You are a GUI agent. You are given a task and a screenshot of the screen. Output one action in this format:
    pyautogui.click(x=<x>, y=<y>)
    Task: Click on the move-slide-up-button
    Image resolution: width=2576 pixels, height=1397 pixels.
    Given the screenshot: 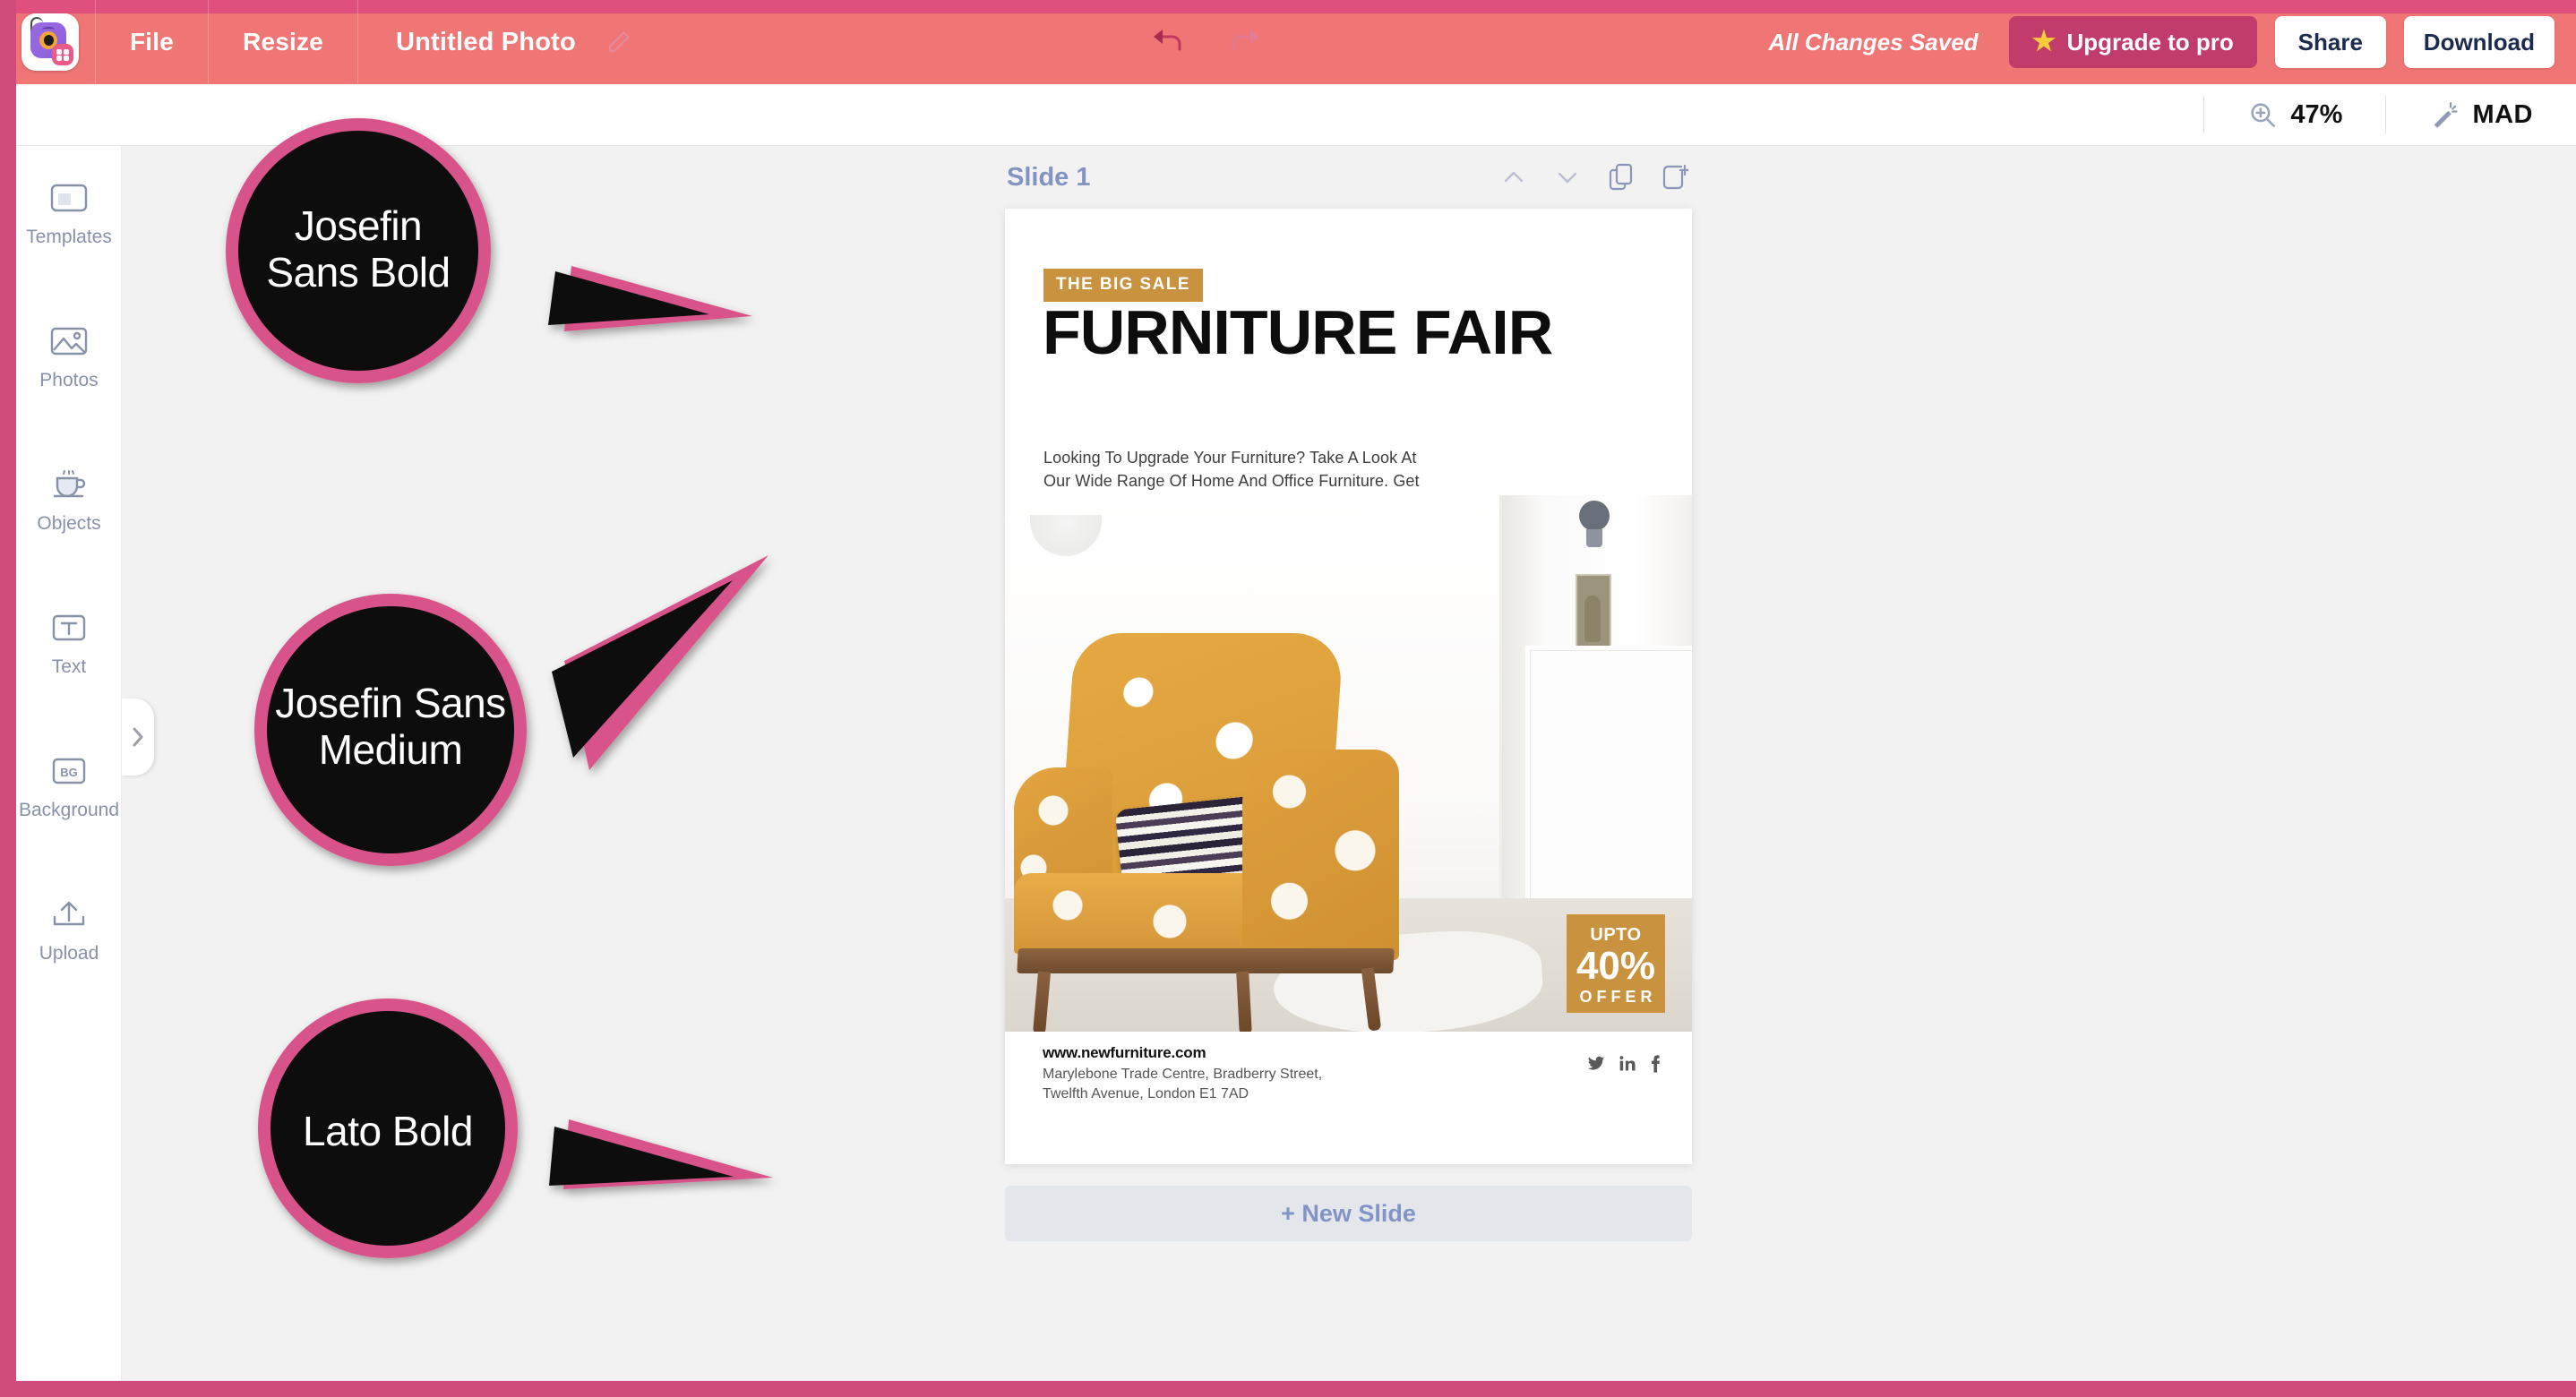 What is the action you would take?
    pyautogui.click(x=1513, y=177)
    